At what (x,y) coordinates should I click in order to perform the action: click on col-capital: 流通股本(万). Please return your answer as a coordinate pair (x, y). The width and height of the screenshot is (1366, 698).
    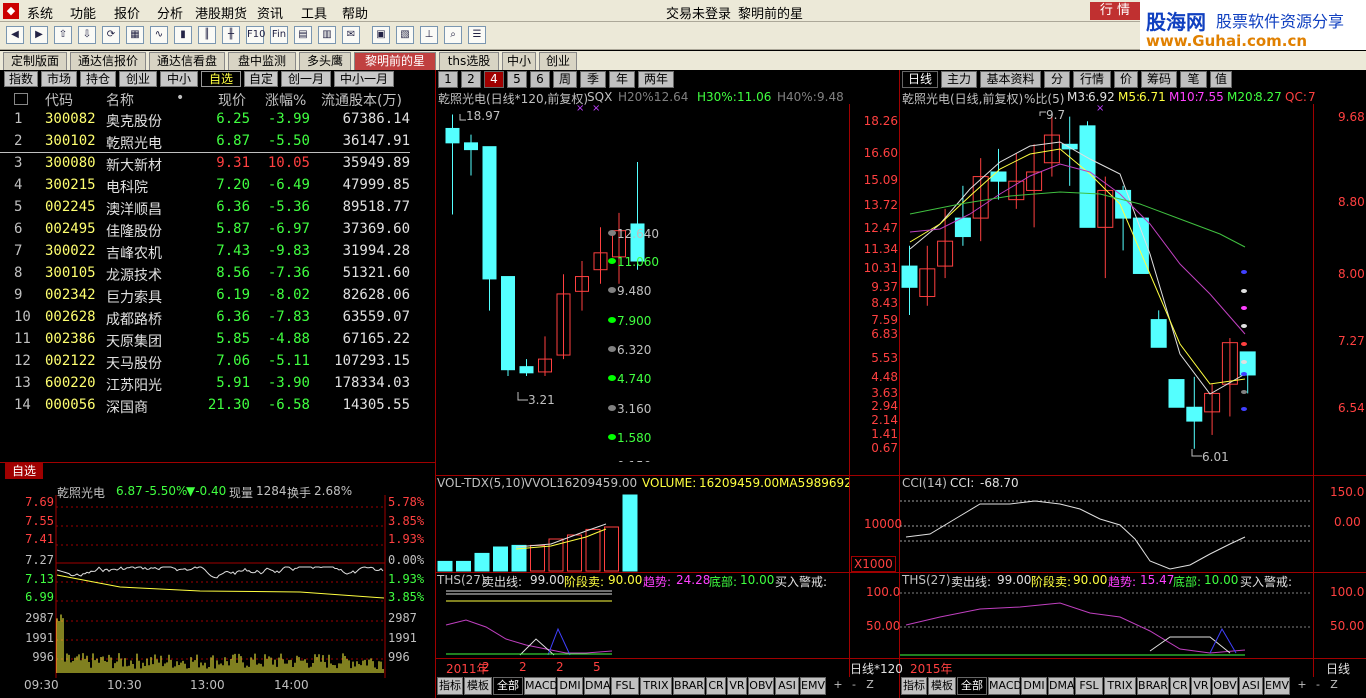
    Looking at the image, I should click on (361, 100).